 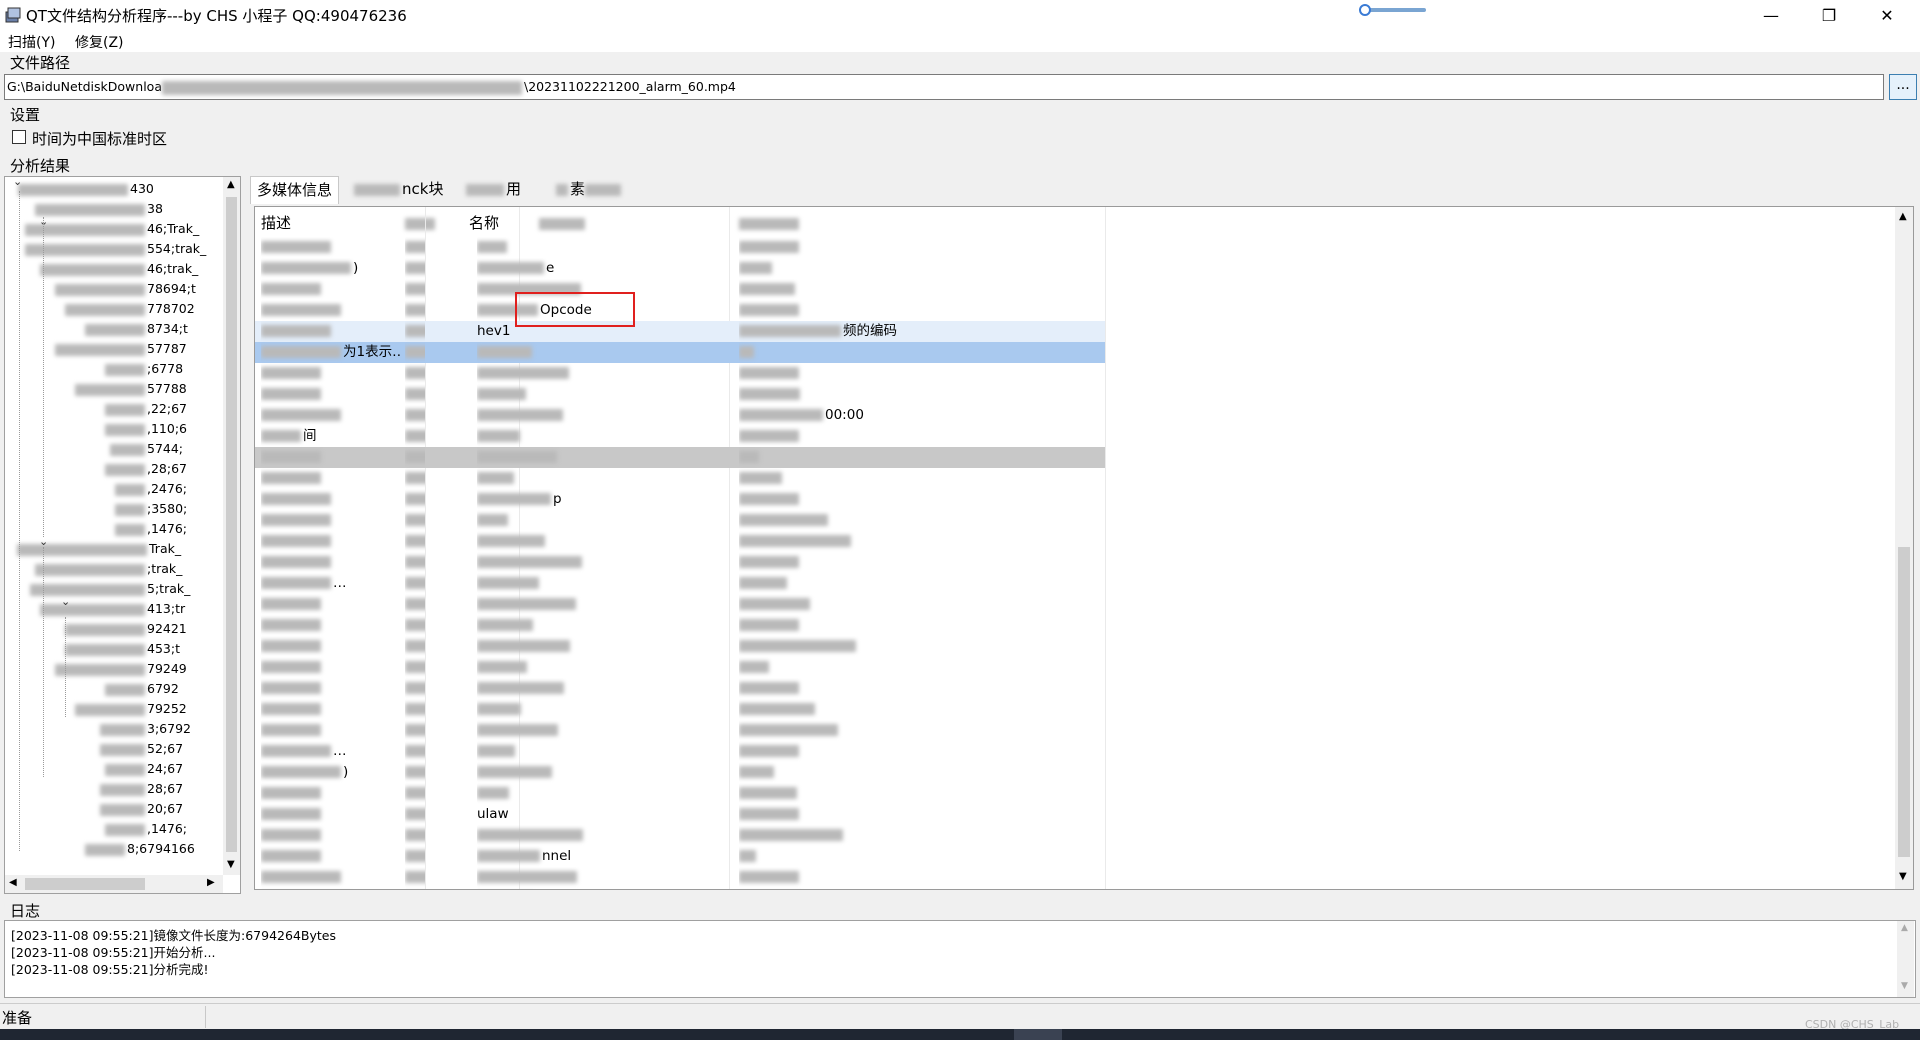 What do you see at coordinates (146, 409) in the screenshot?
I see `tree-node: ,22;67` at bounding box center [146, 409].